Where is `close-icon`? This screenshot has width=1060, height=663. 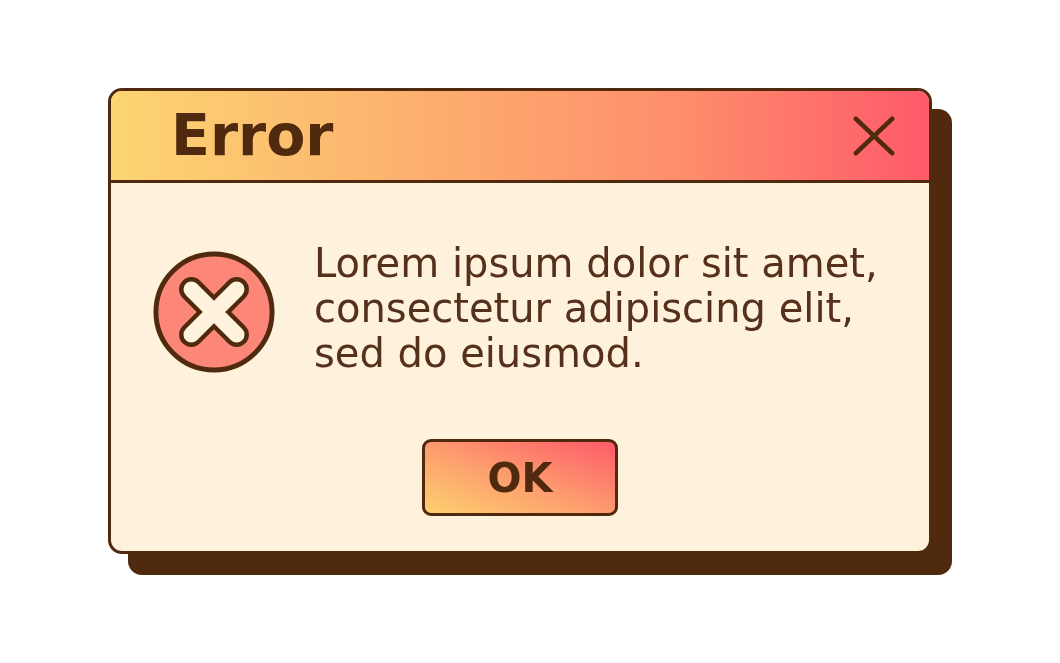 close-icon is located at coordinates (874, 135).